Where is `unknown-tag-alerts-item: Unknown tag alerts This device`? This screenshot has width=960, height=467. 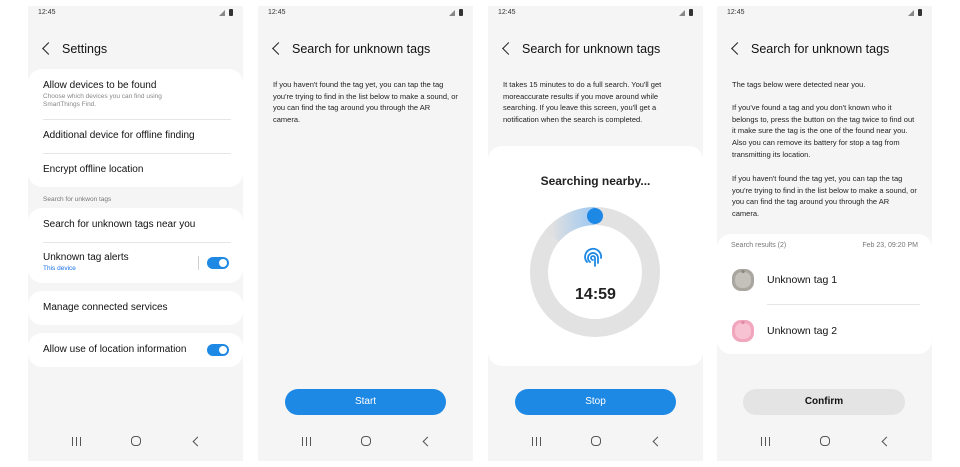 unknown-tag-alerts-item: Unknown tag alerts This device is located at coordinates (137, 262).